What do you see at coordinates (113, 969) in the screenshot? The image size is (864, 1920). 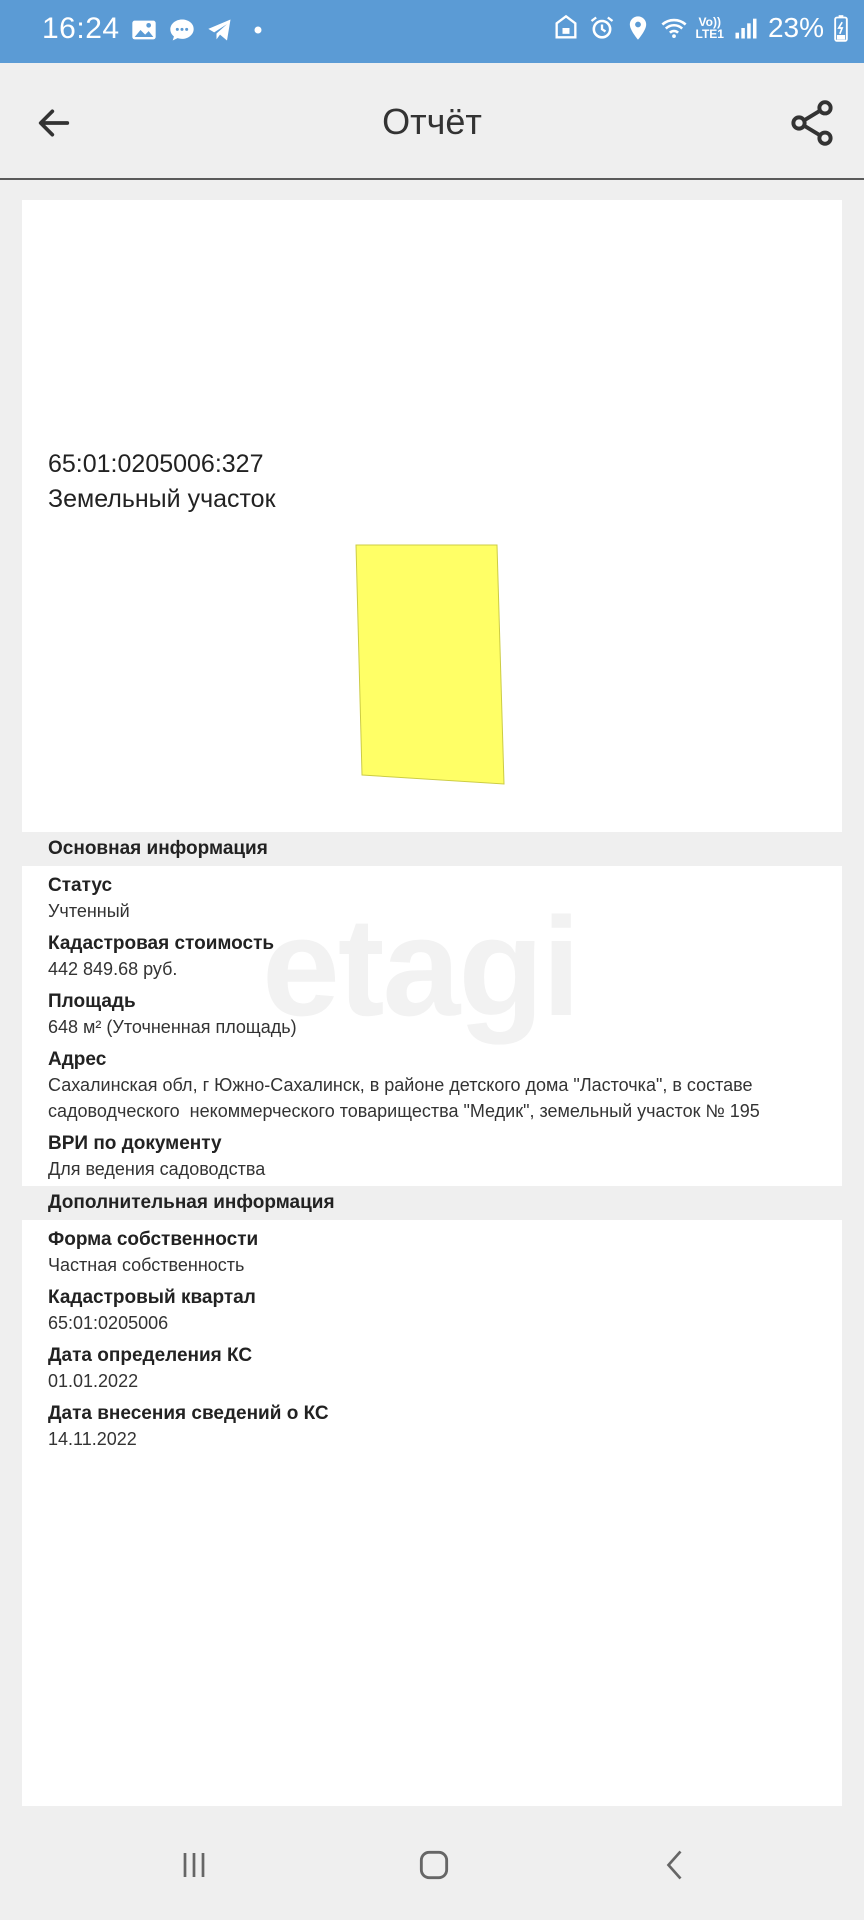 I see `field-value: 442 849.68 руб.` at bounding box center [113, 969].